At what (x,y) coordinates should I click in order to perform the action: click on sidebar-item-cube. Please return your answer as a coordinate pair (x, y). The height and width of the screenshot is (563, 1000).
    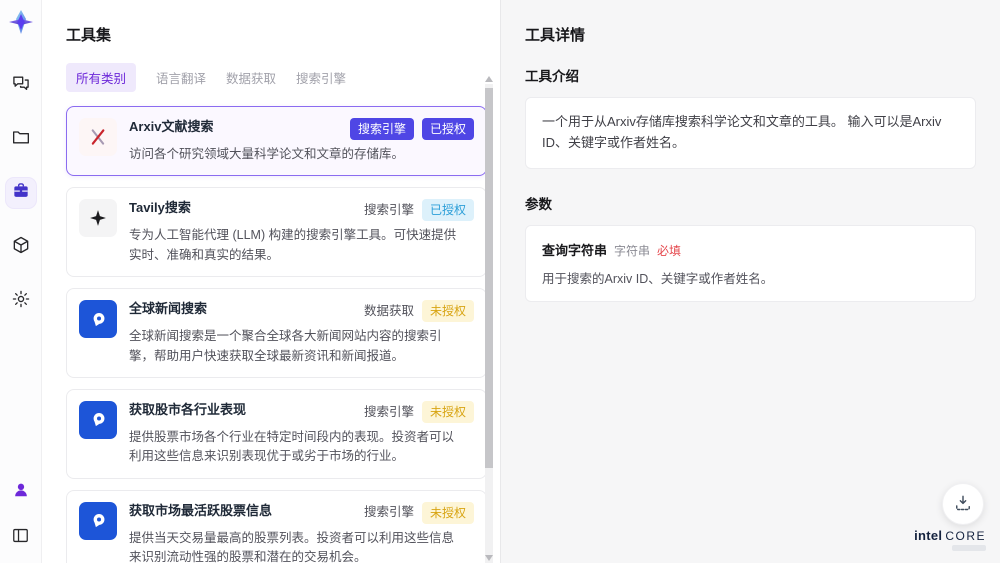
    Looking at the image, I should click on (21, 247).